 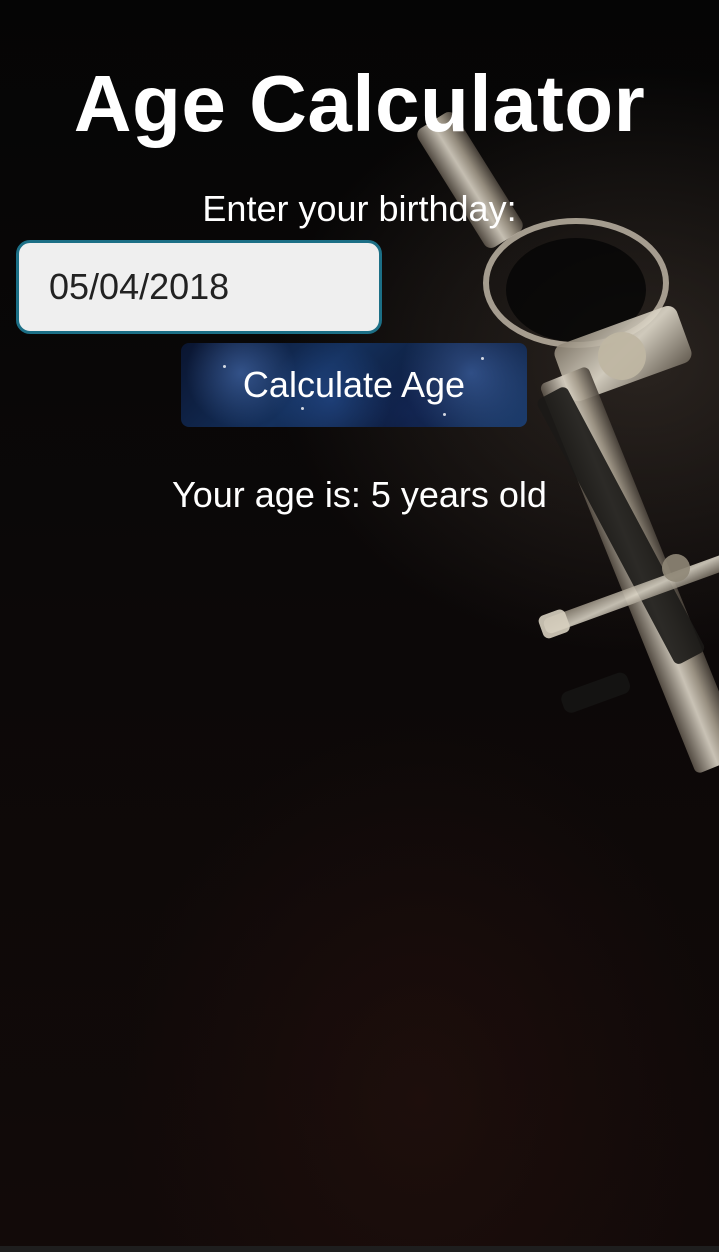 What do you see at coordinates (359, 103) in the screenshot?
I see `page-title: Age Calculator` at bounding box center [359, 103].